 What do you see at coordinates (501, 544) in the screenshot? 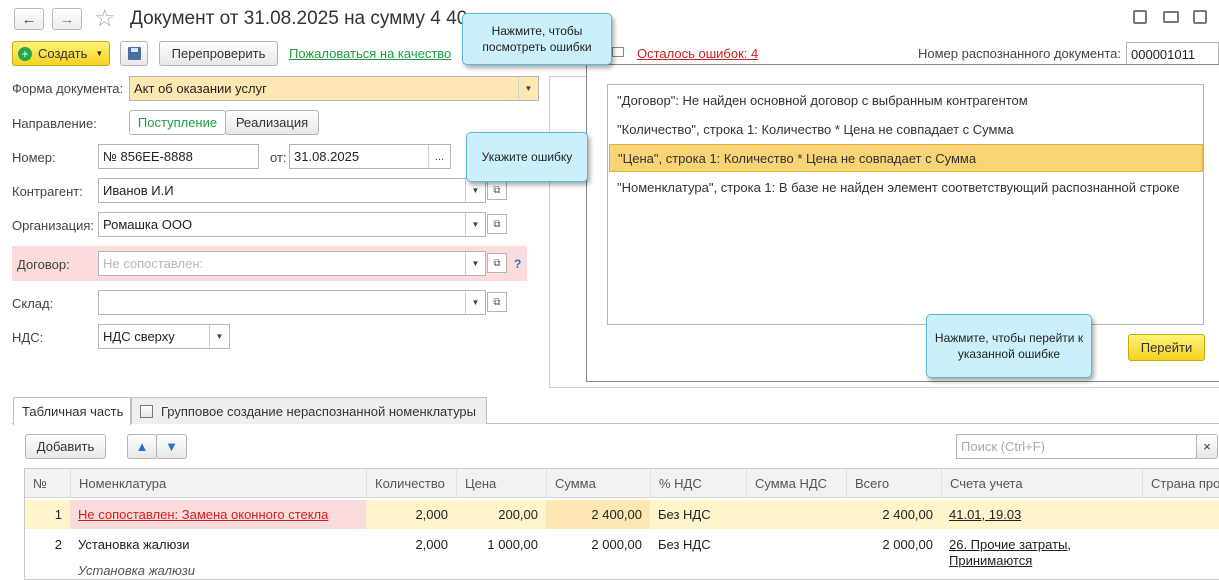
I see `row-2-price: 1 000,00` at bounding box center [501, 544].